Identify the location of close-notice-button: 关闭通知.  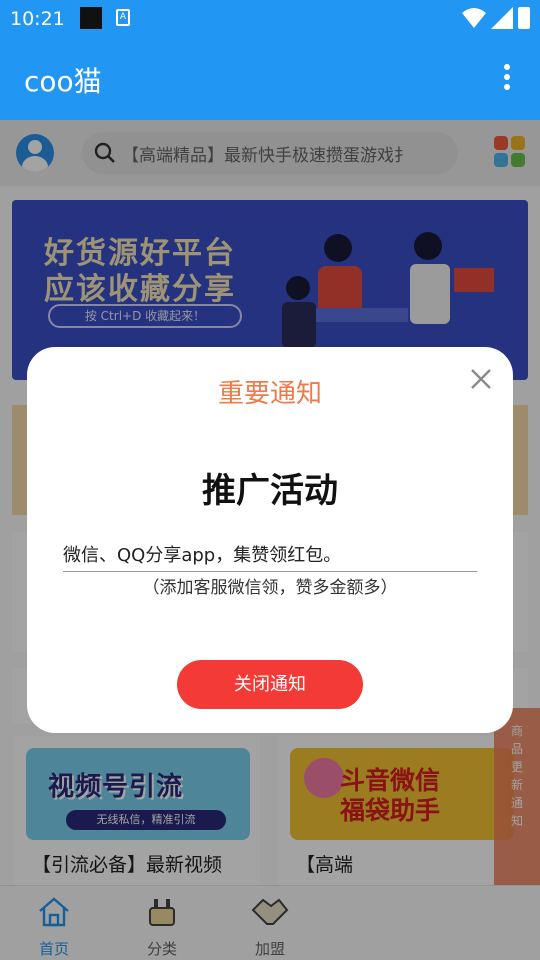
(270, 684).